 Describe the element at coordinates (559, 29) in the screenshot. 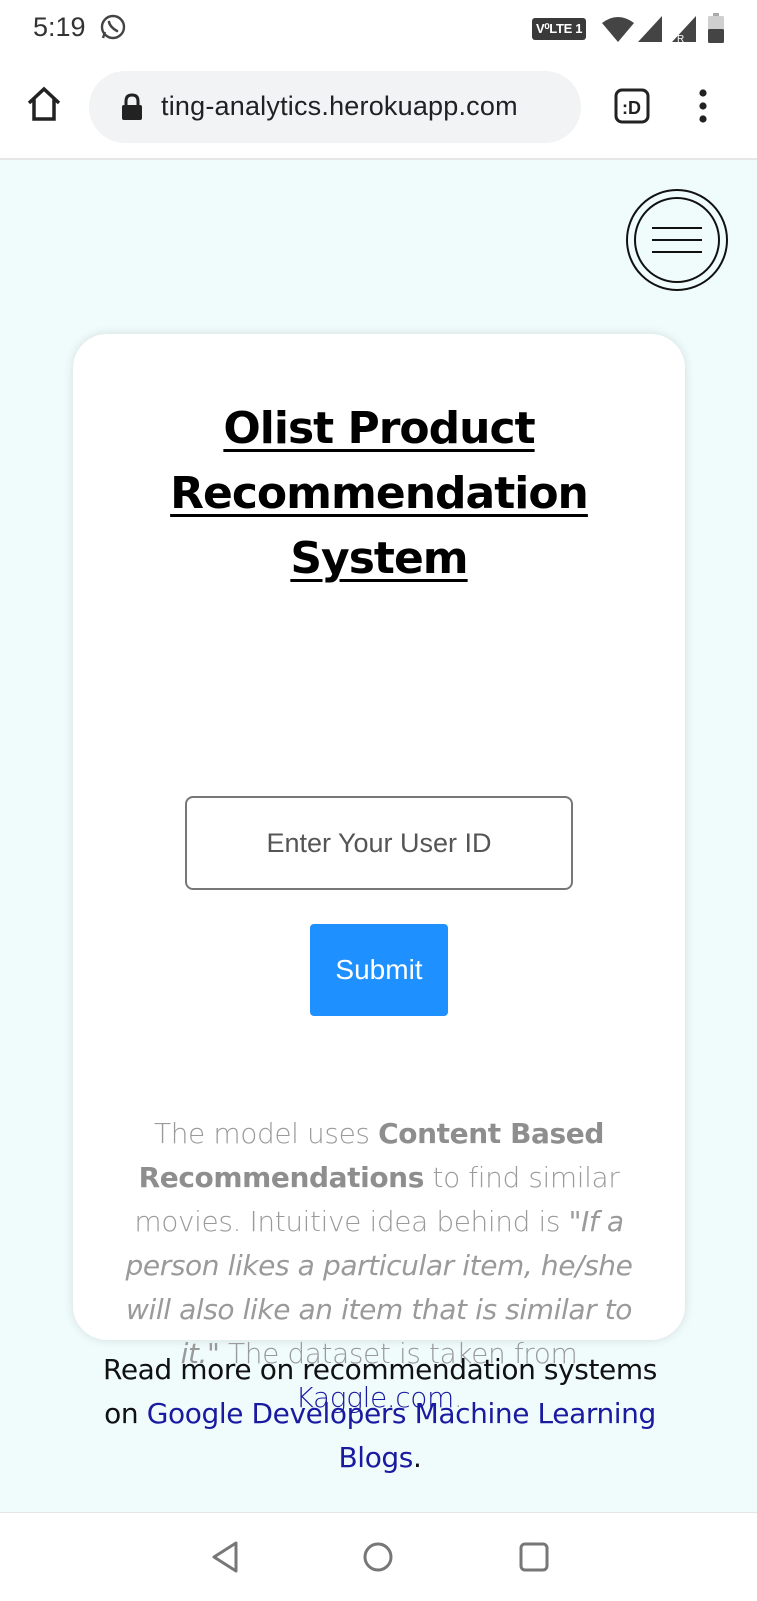

I see `network-badge: V⁰LTE 1` at that location.